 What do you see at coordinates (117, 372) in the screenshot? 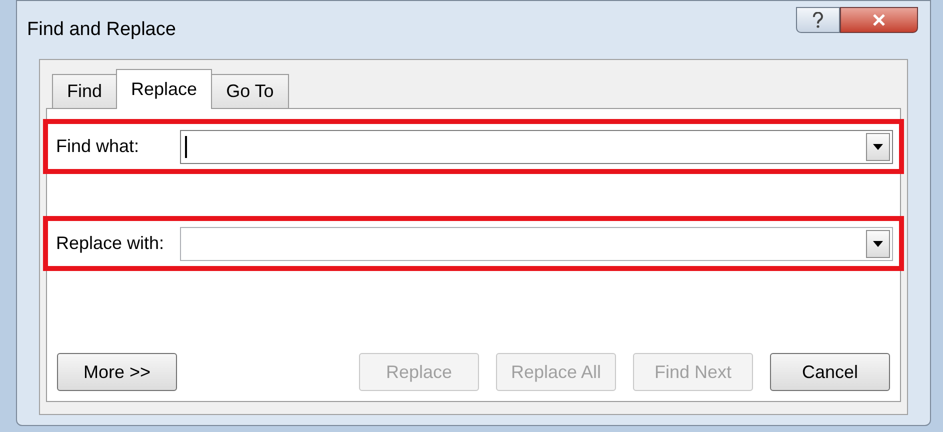
I see `dialog-button: More >>` at bounding box center [117, 372].